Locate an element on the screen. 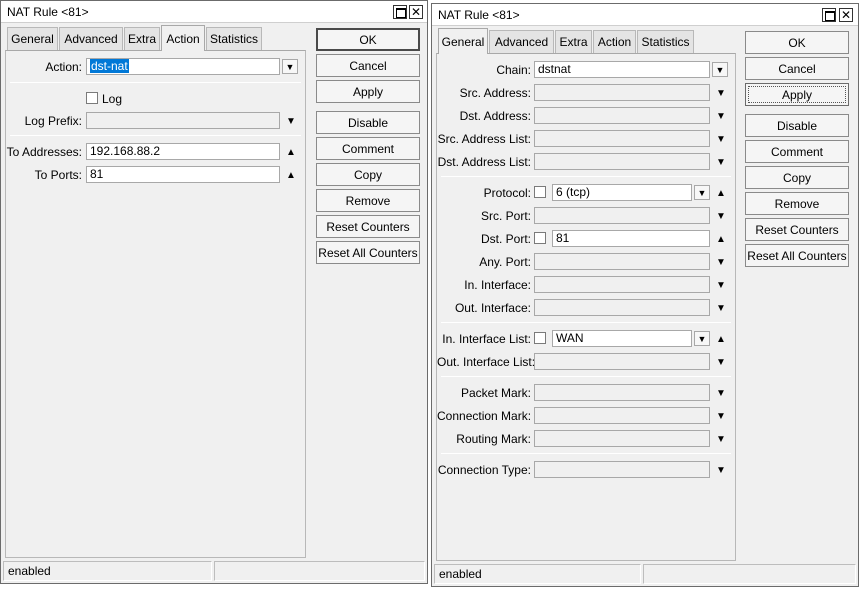  log-row: Log is located at coordinates (155, 100).